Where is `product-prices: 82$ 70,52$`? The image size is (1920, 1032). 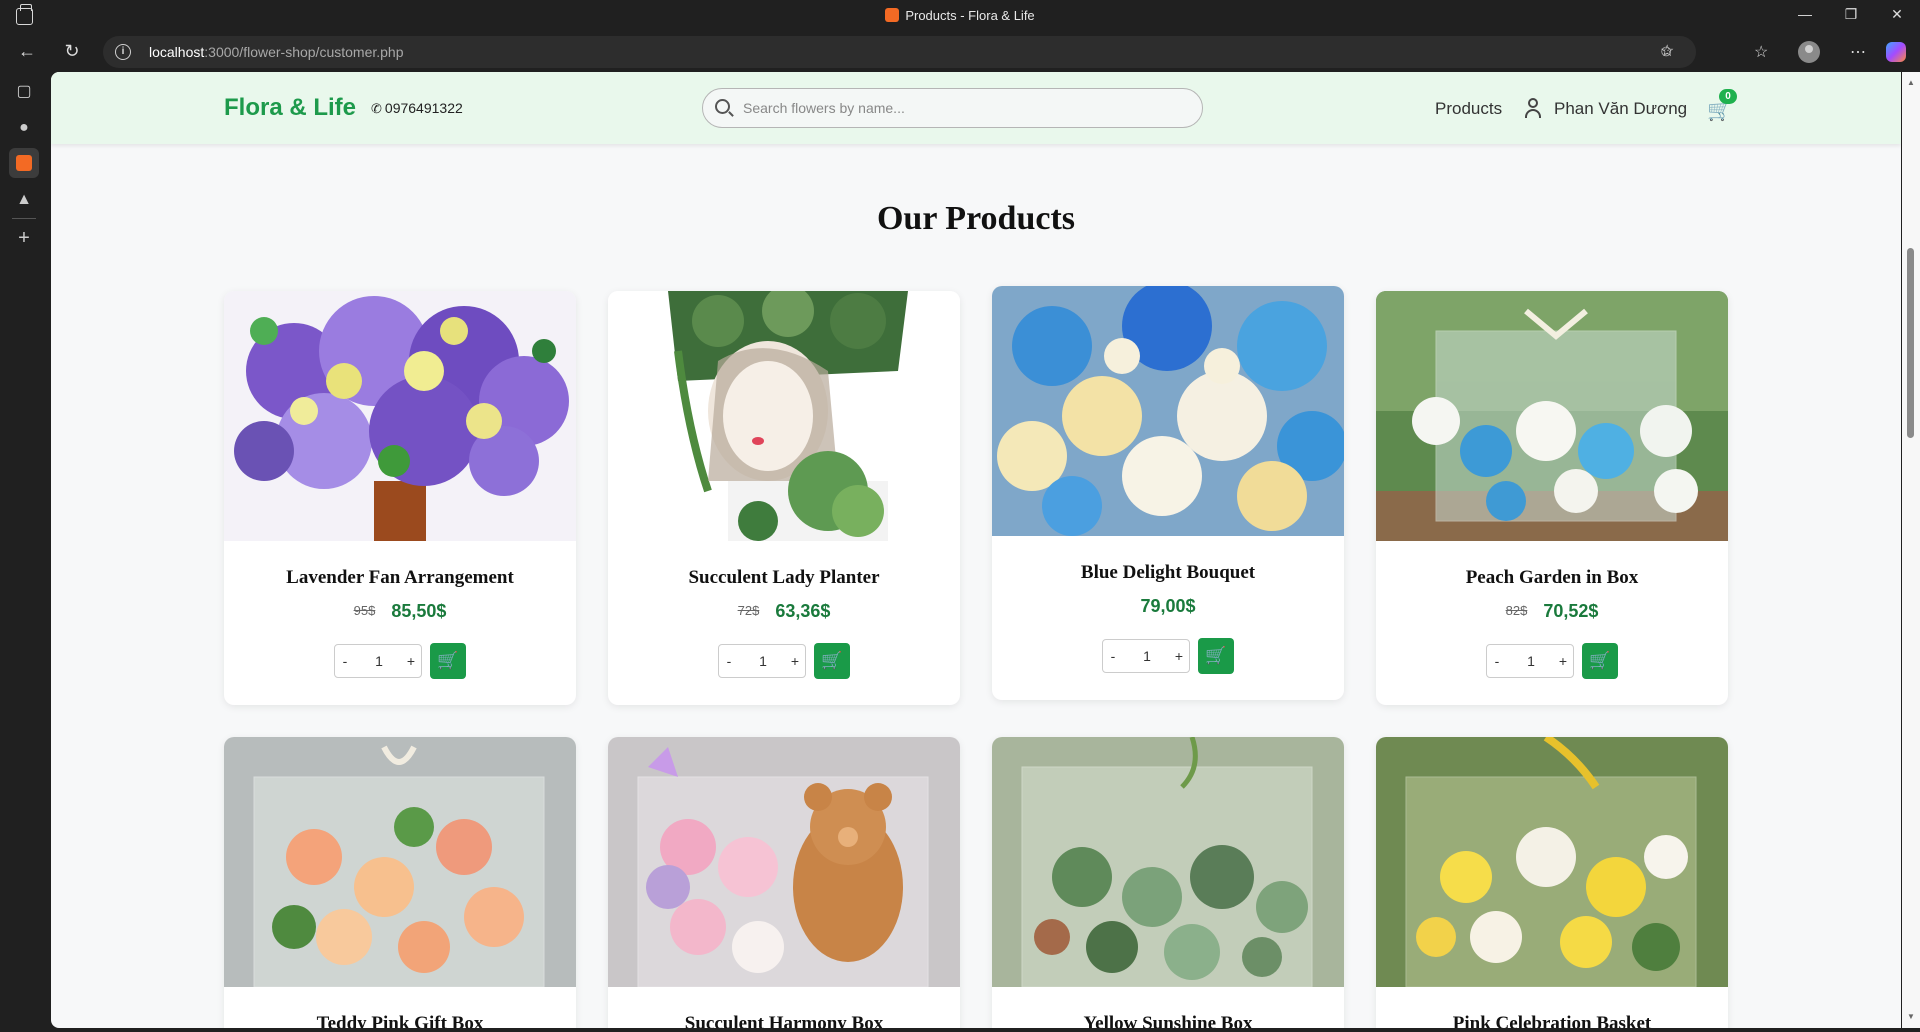 product-prices: 82$ 70,52$ is located at coordinates (1552, 611).